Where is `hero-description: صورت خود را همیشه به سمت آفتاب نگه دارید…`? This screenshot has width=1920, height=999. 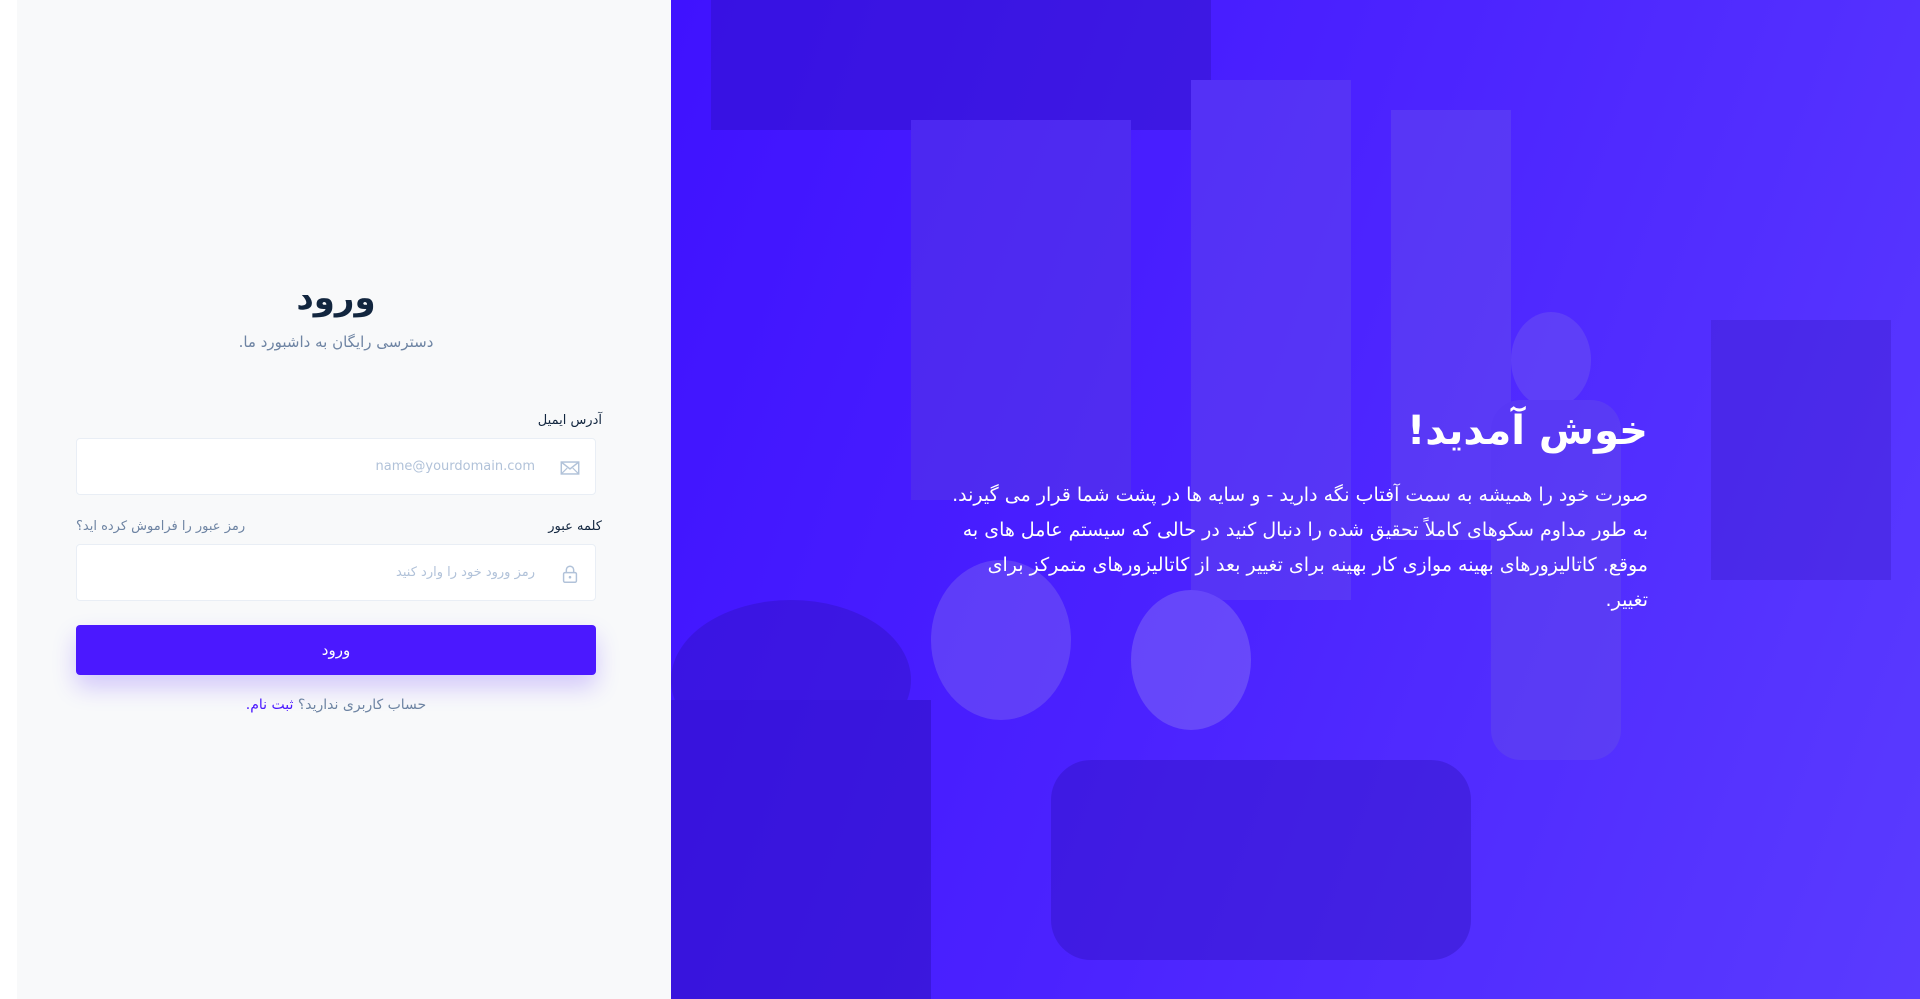 hero-description: صورت خود را همیشه به سمت آفتاب نگه دارید… is located at coordinates (1300, 547).